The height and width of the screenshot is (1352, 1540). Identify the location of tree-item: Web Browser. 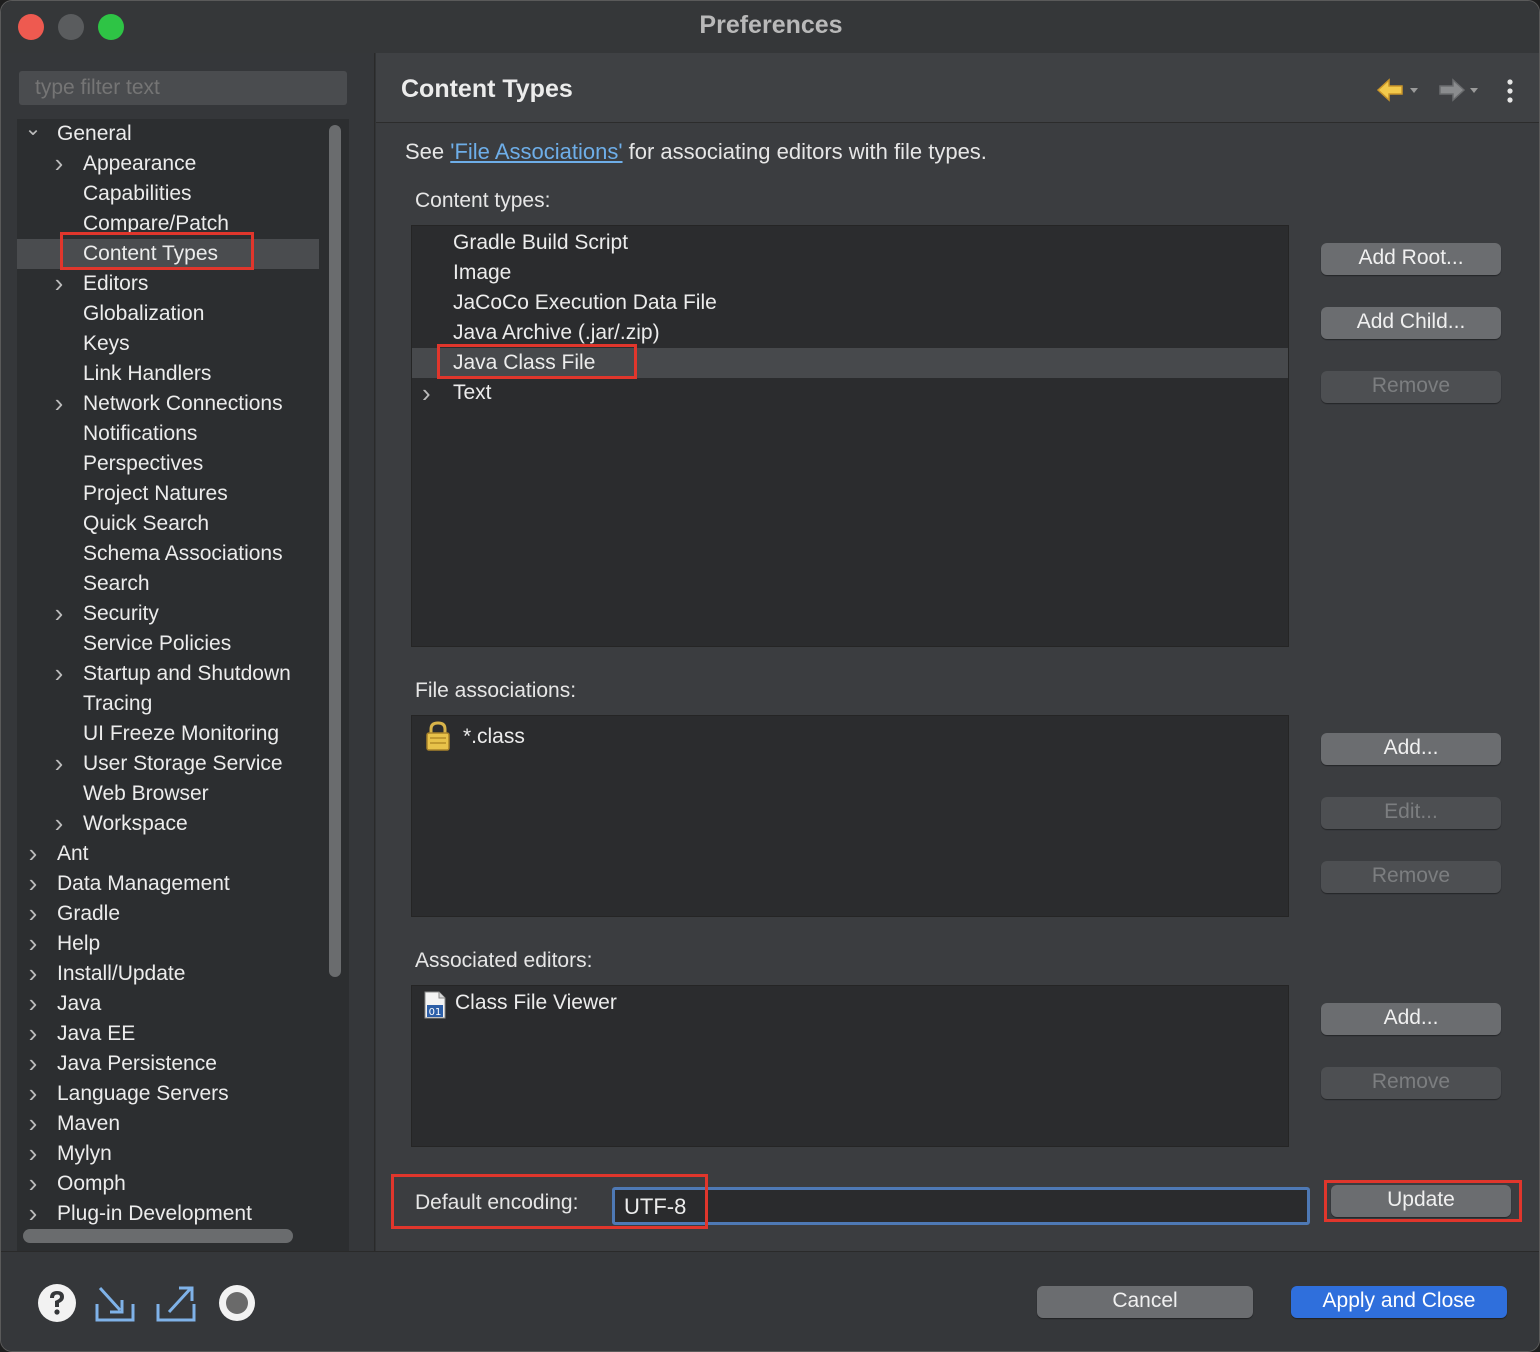
(168, 794).